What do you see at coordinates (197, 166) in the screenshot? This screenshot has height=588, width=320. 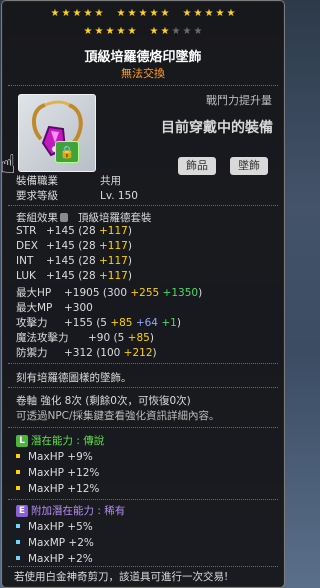 I see `category-badge: 飾品` at bounding box center [197, 166].